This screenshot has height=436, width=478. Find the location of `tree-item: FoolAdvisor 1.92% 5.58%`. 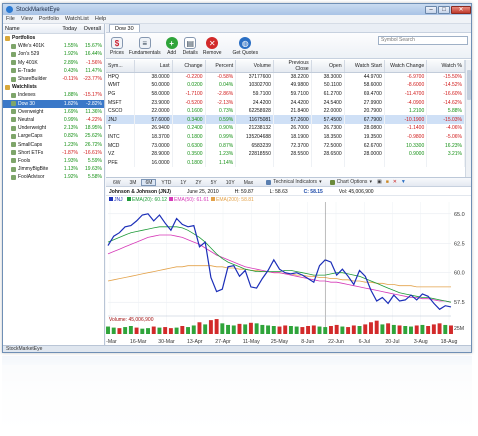

tree-item: FoolAdvisor 1.92% 5.58% is located at coordinates (53, 177).